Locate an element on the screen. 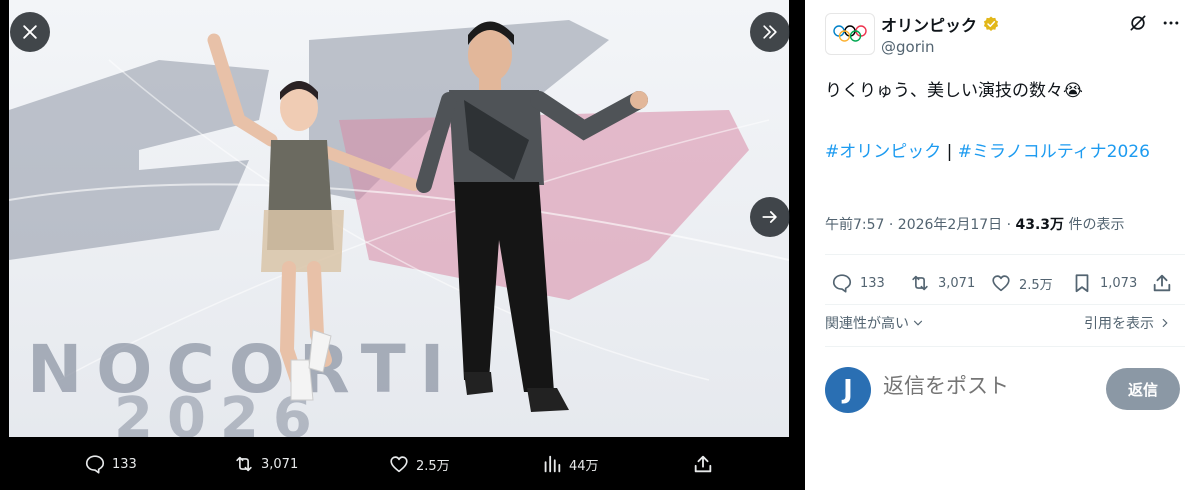 Image resolution: width=1200 pixels, height=490 pixels. bookmark-icon is located at coordinates (1082, 283).